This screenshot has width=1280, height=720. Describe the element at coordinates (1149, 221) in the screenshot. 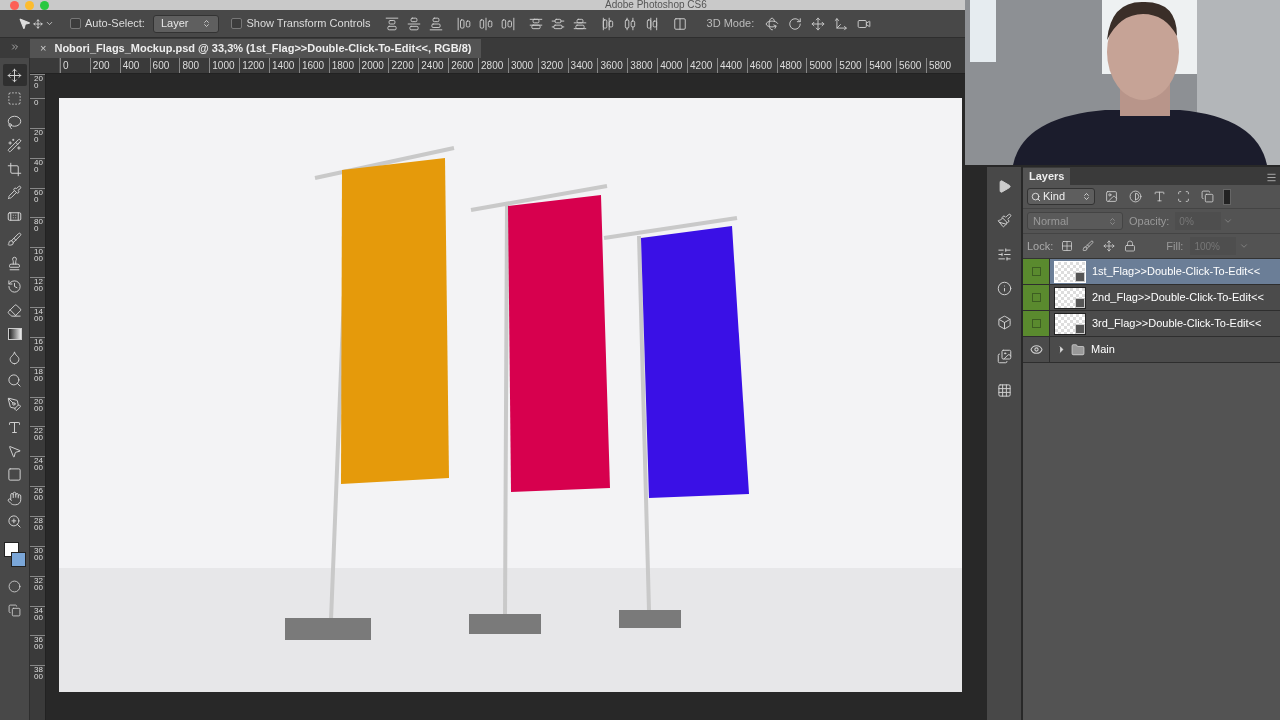

I see `opacity-label: Opacity:` at that location.